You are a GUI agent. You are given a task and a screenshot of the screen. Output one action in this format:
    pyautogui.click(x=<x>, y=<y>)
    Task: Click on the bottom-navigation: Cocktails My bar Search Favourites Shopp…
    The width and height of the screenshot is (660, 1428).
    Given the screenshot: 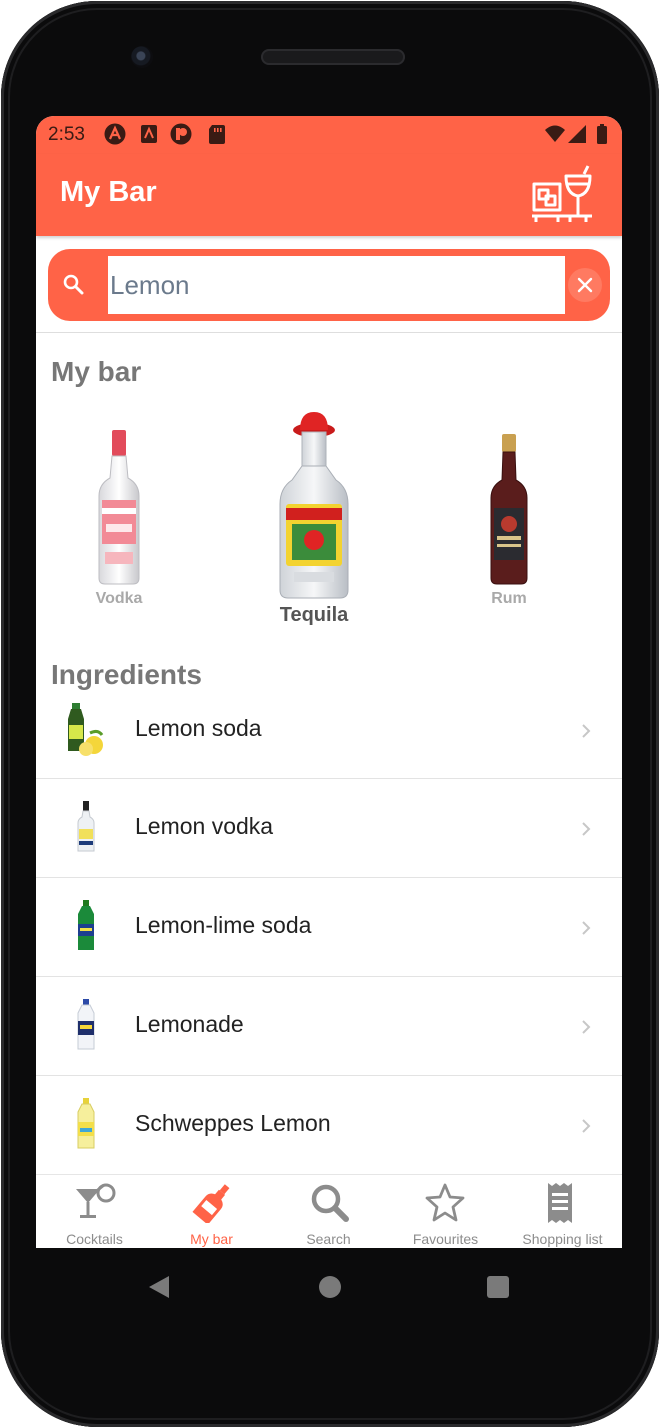 What is the action you would take?
    pyautogui.click(x=329, y=1211)
    